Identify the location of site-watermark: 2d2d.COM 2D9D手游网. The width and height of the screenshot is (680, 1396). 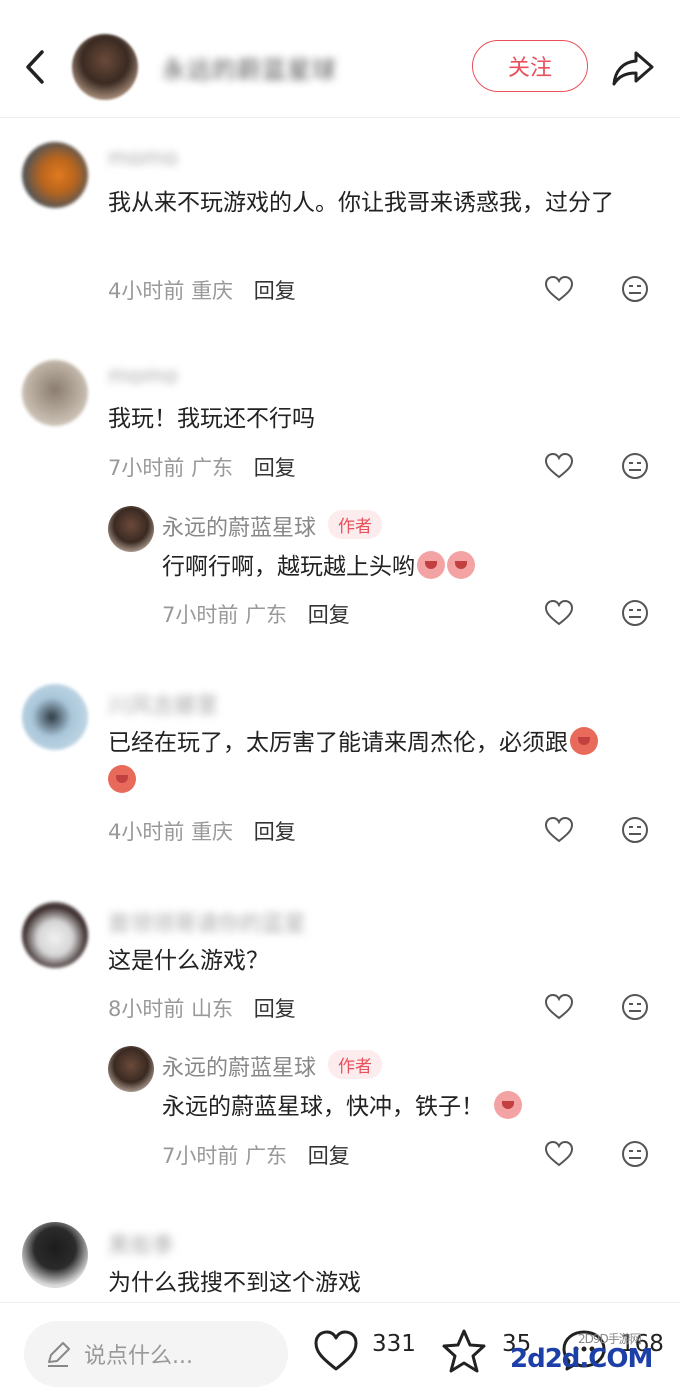
(581, 1353).